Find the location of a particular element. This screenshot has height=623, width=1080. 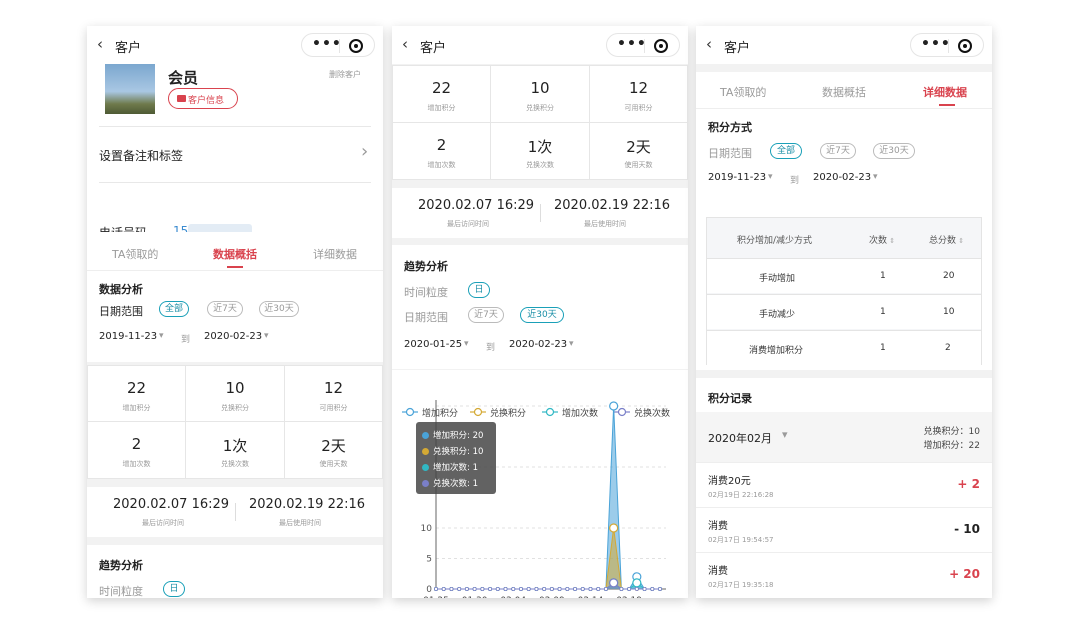

start-date-select: 2020-01-25 is located at coordinates (433, 344).